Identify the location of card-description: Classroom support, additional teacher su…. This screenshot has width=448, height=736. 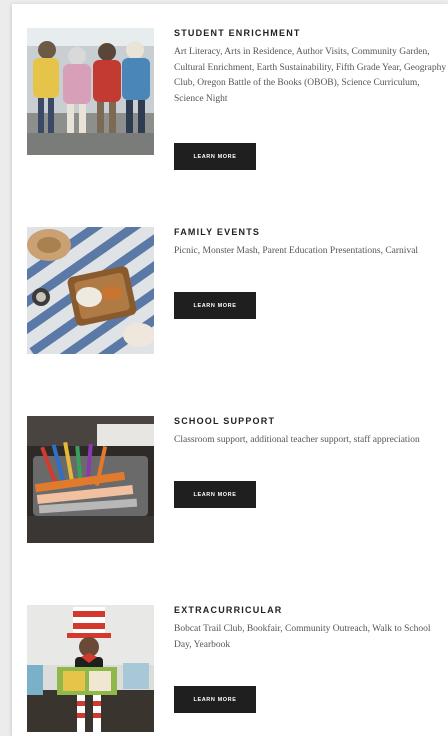
(297, 440).